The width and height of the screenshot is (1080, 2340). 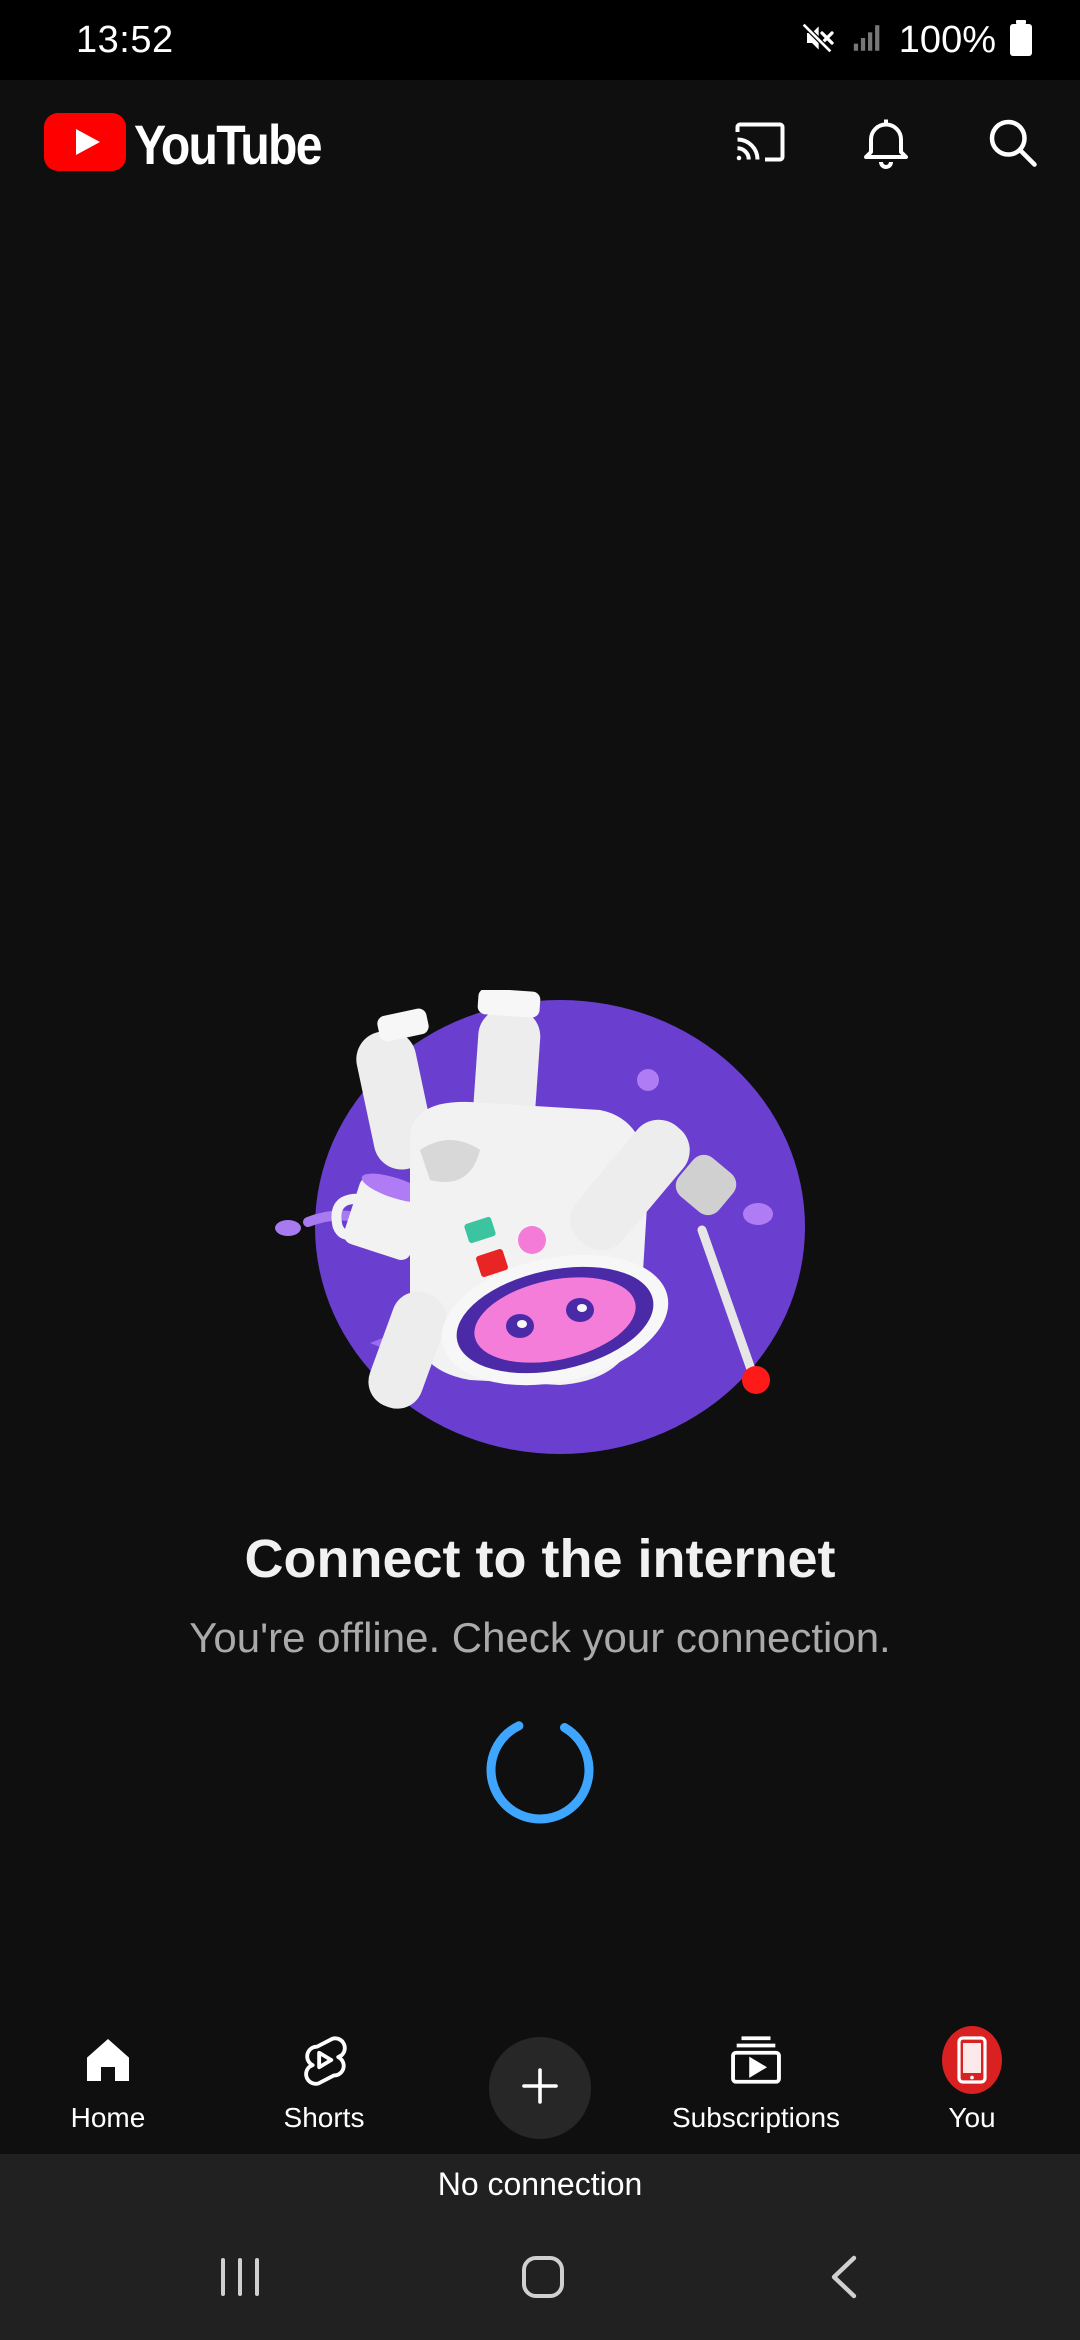 I want to click on youtube-play-logo-icon, so click(x=85, y=144).